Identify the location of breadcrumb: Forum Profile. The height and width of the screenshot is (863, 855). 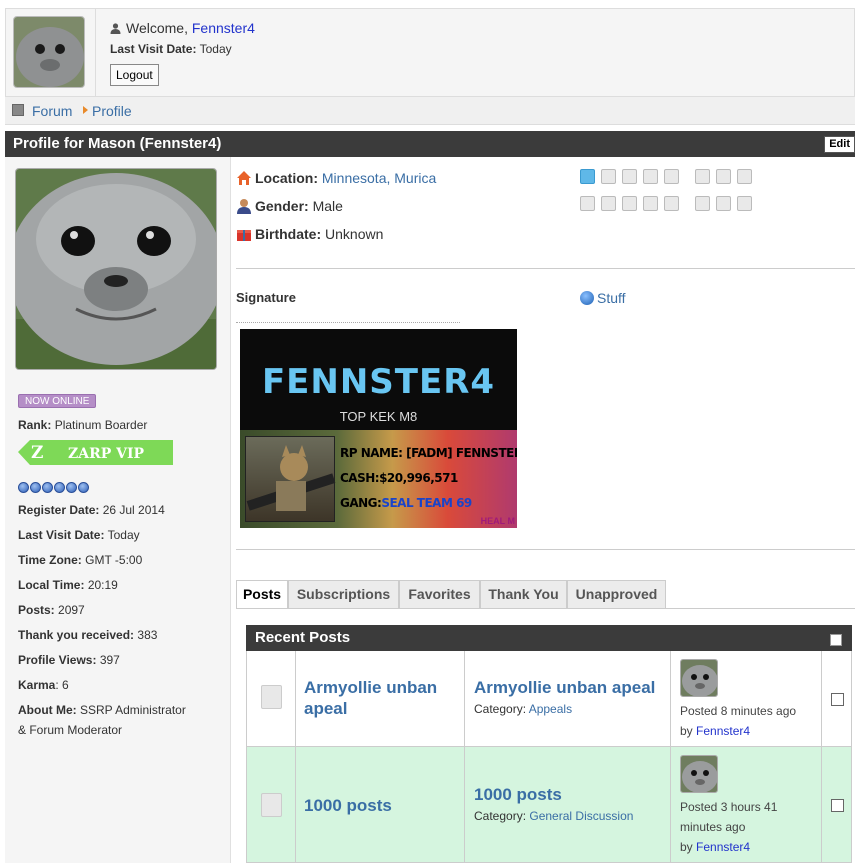
(430, 111).